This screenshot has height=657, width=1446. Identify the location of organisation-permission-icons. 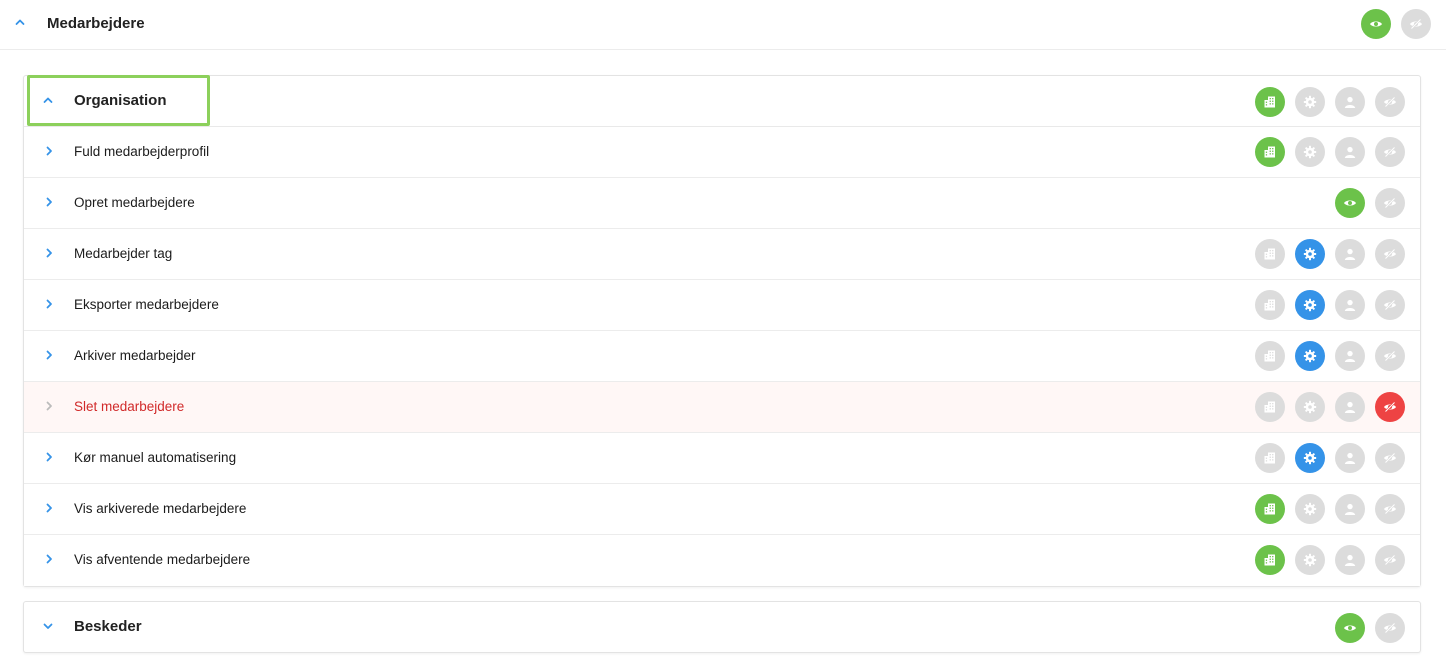
(1330, 102).